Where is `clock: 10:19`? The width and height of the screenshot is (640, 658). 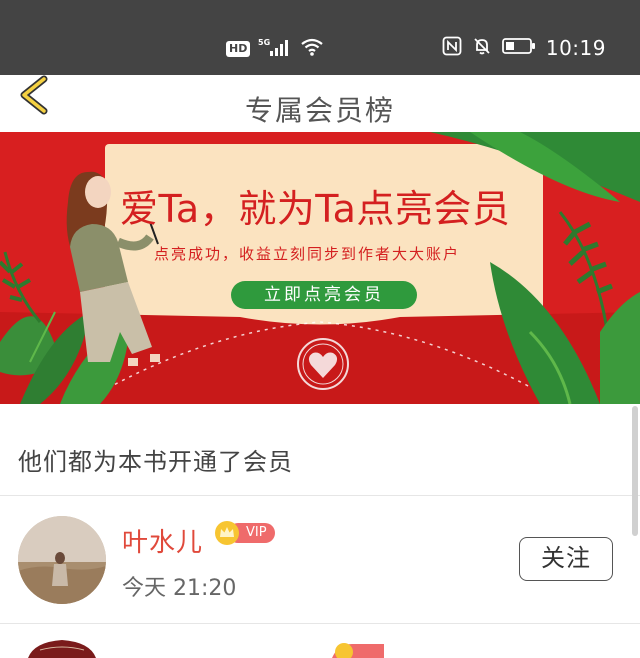
clock: 10:19 is located at coordinates (575, 48).